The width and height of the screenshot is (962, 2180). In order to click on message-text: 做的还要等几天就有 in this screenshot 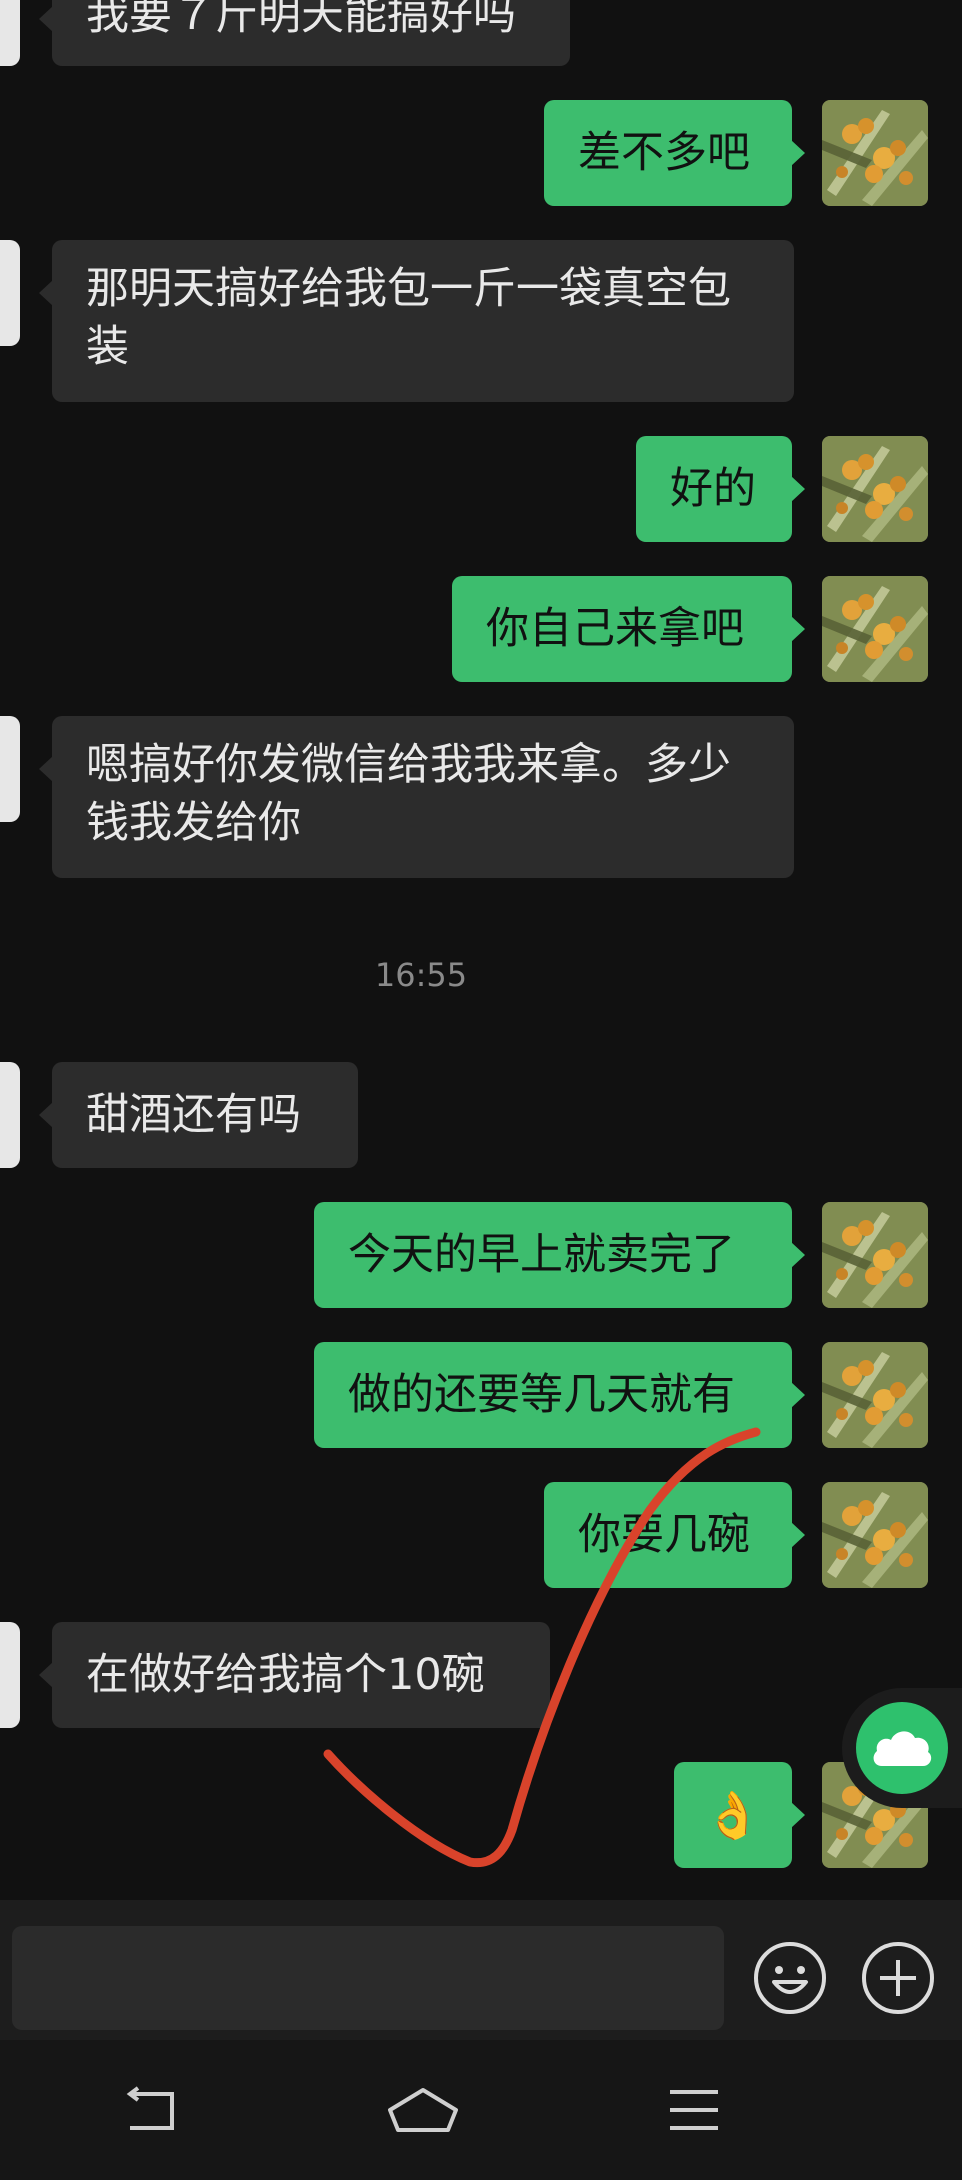, I will do `click(541, 1395)`.